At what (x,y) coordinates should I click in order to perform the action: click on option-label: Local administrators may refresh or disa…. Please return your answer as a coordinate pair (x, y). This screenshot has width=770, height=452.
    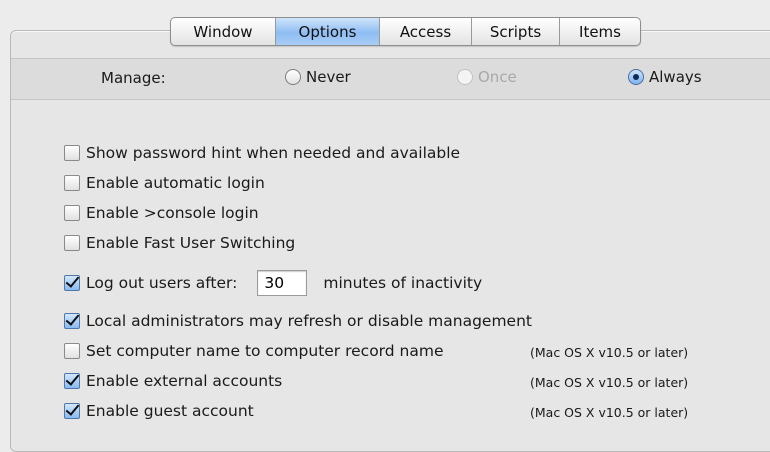
    Looking at the image, I should click on (309, 321).